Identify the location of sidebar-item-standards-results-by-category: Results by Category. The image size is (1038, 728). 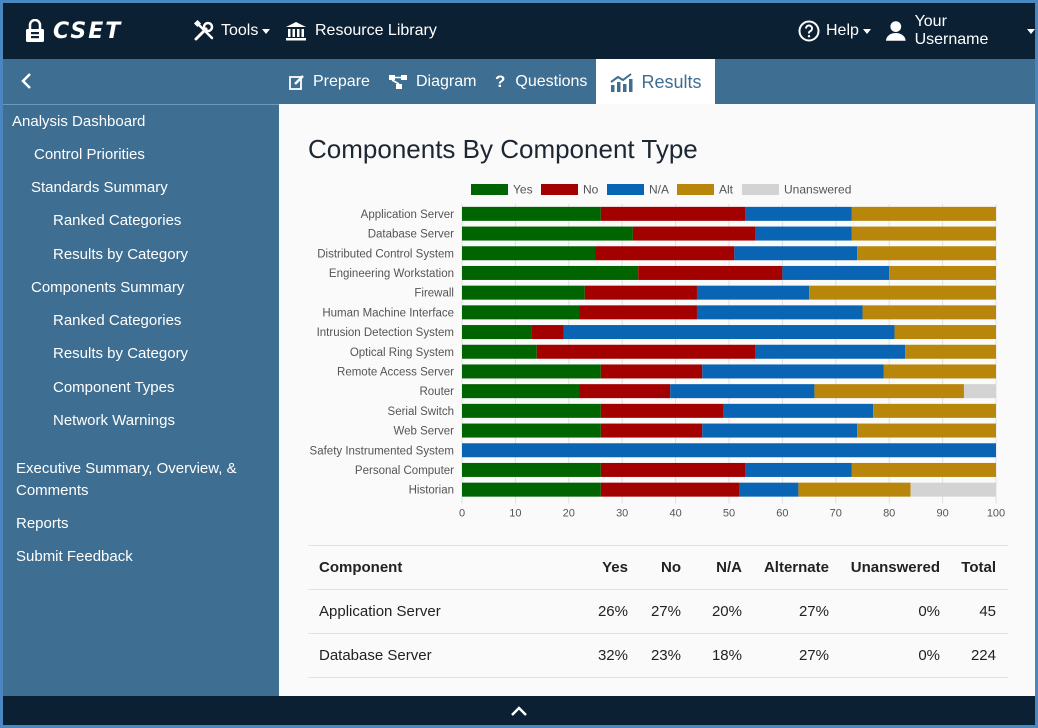
(120, 255).